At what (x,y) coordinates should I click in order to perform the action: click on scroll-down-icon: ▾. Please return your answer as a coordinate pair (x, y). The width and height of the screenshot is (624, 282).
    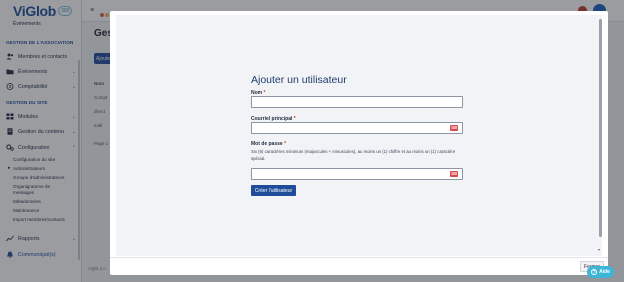
    Looking at the image, I should click on (599, 249).